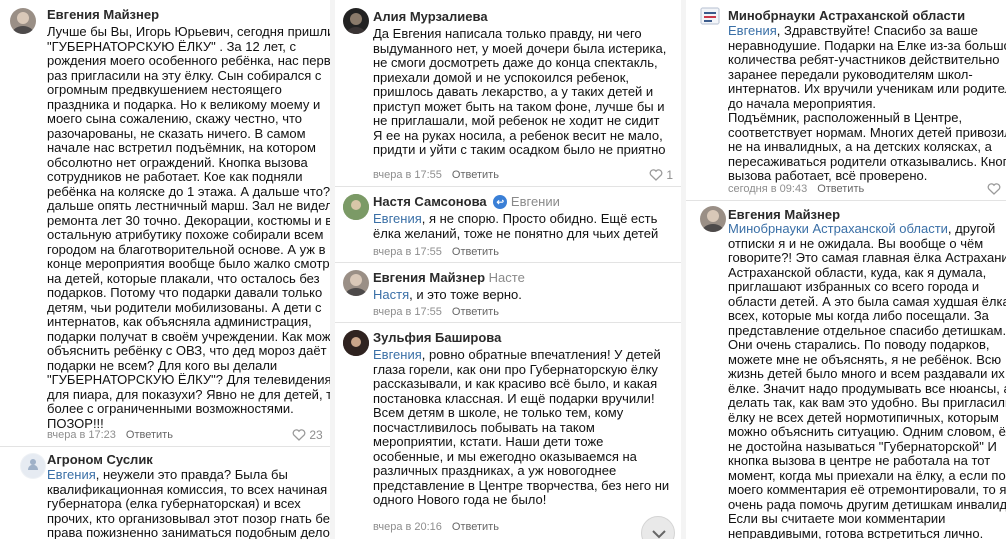 The height and width of the screenshot is (539, 1006). Describe the element at coordinates (500, 202) in the screenshot. I see `reply-arrow-icon: ↩` at that location.